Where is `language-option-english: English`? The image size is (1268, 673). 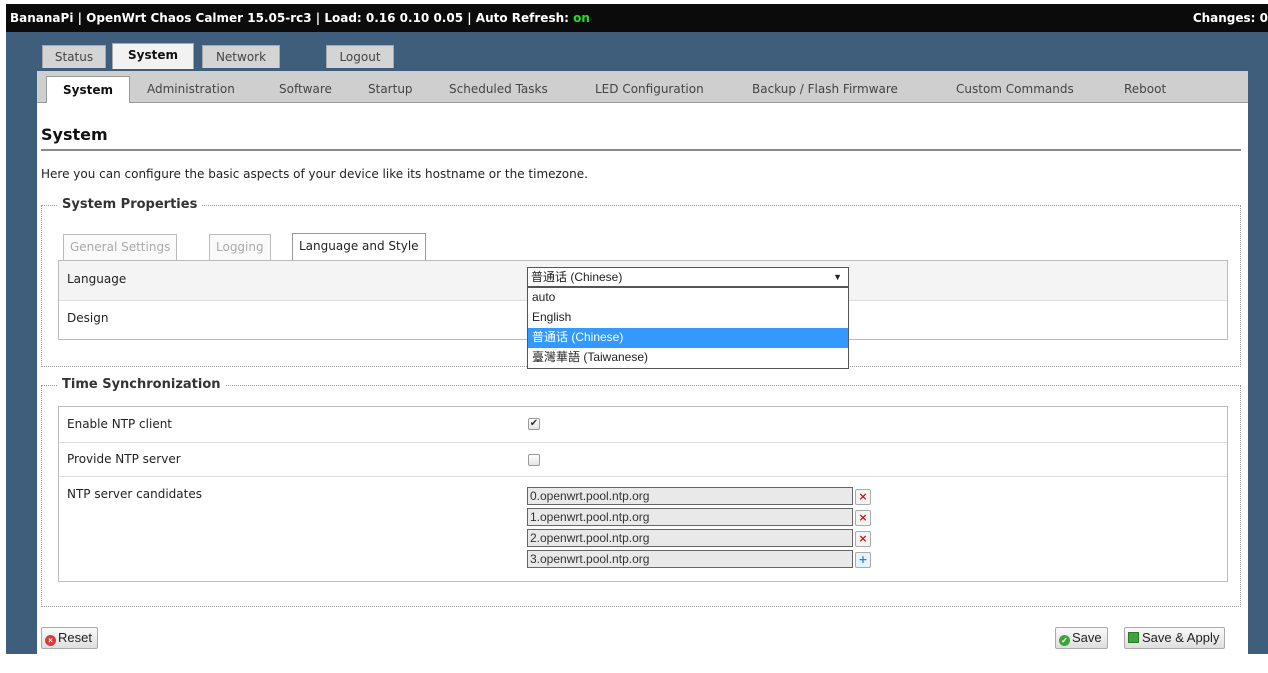 language-option-english: English is located at coordinates (688, 318).